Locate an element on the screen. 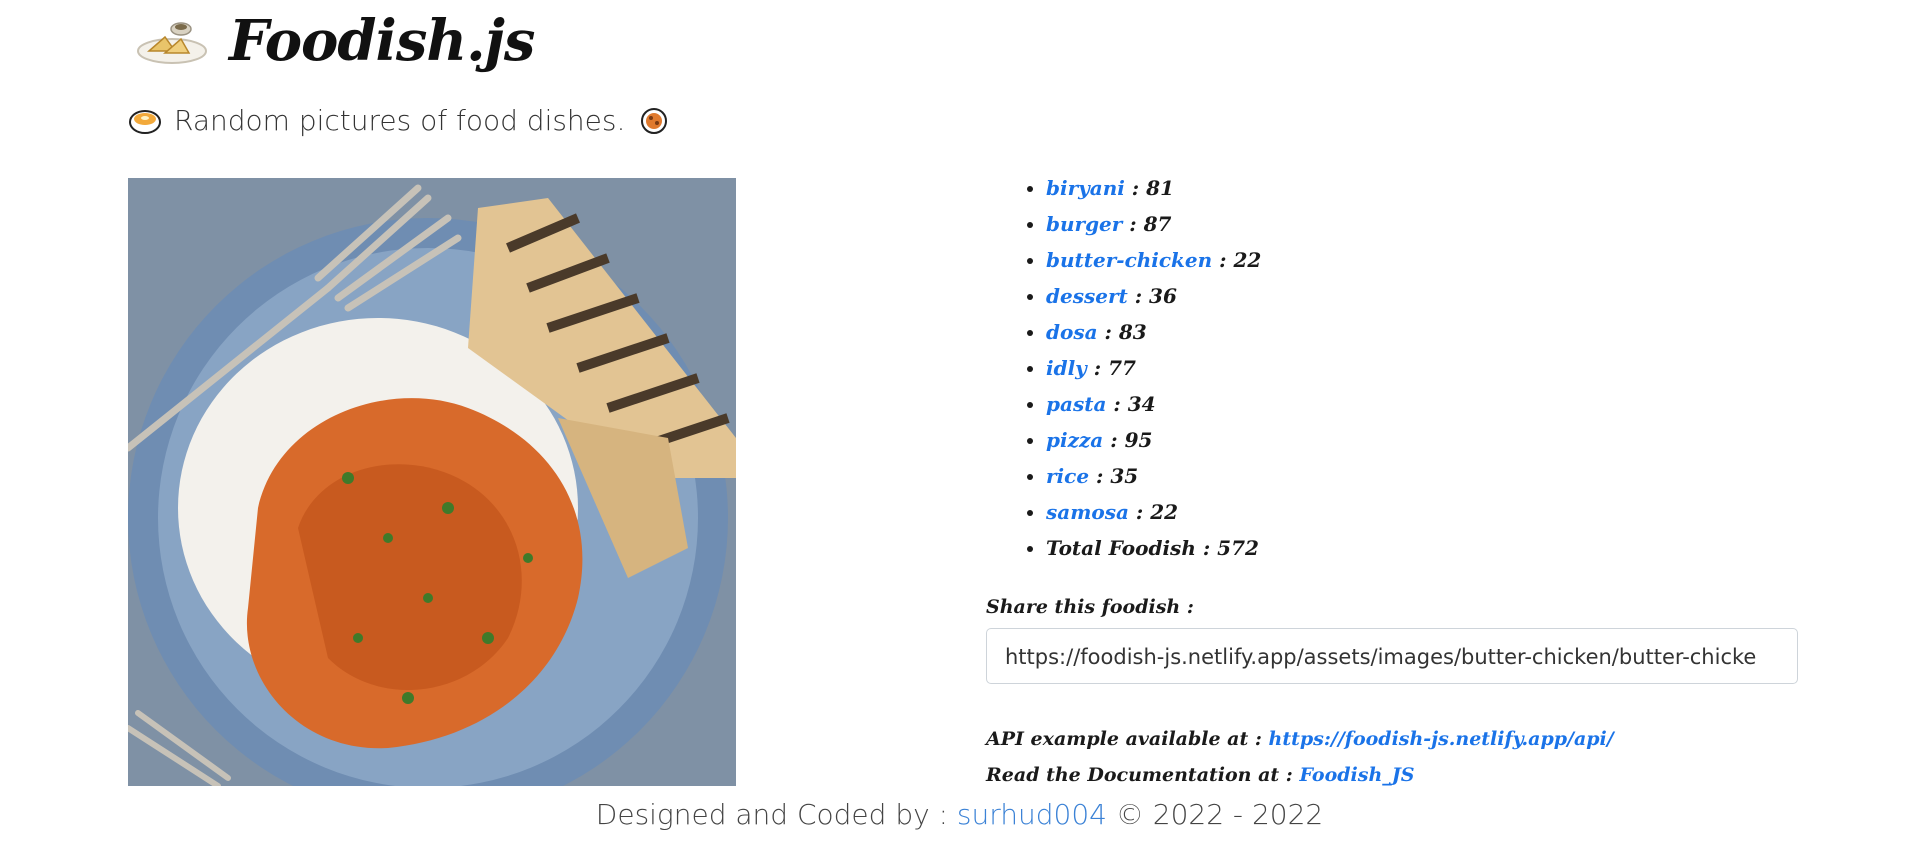  docs-line: Read the Documentation at : Foodish_JS is located at coordinates (1200, 775).